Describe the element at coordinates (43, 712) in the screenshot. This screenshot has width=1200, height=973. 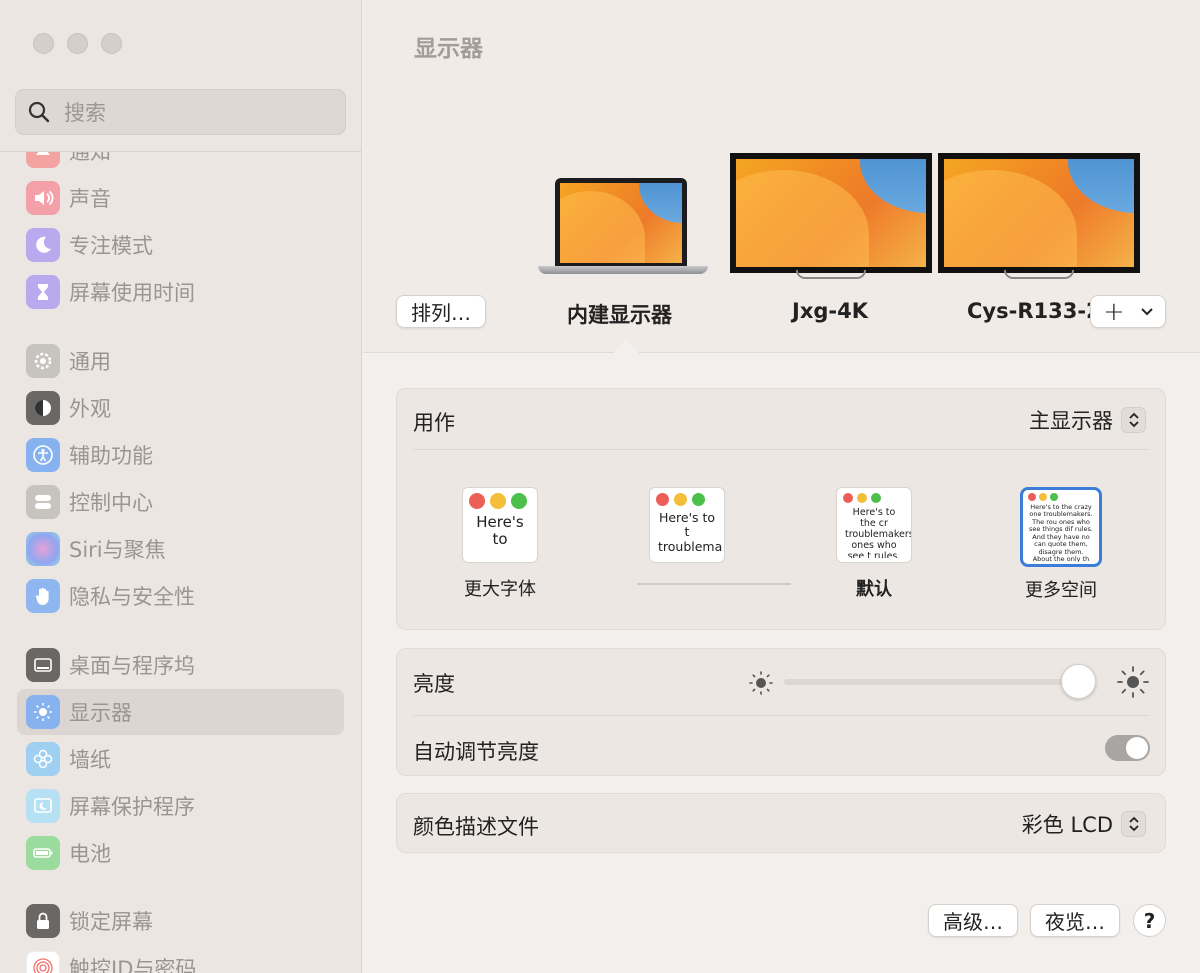
I see `sun-icon` at that location.